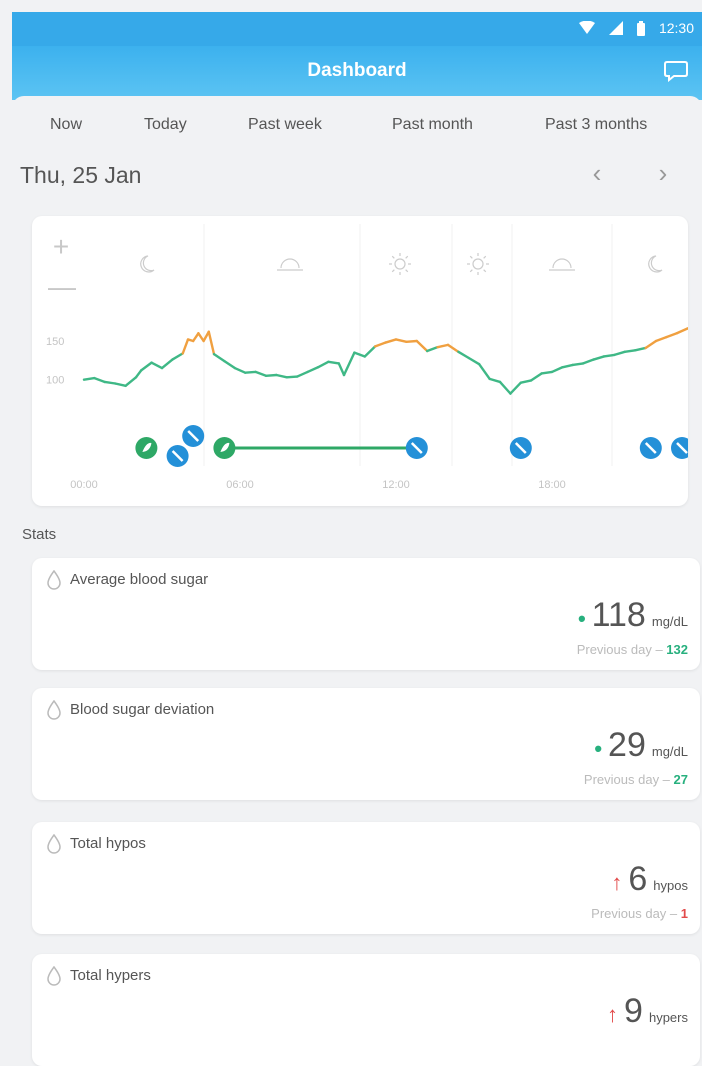  What do you see at coordinates (615, 28) in the screenshot?
I see `signal-icon` at bounding box center [615, 28].